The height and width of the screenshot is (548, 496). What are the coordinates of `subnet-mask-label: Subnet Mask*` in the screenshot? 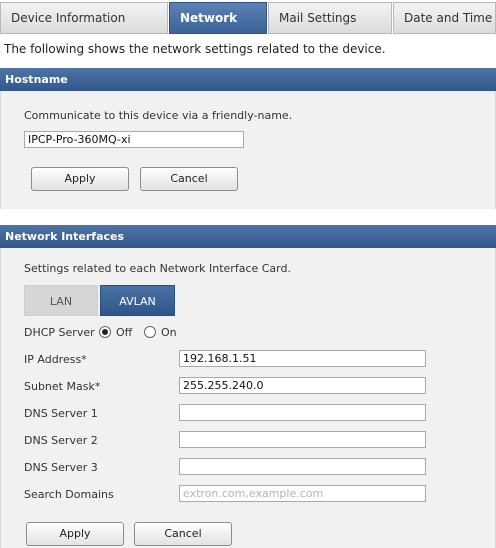 It's located at (62, 386).